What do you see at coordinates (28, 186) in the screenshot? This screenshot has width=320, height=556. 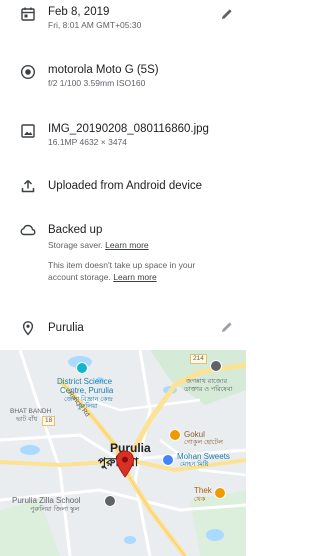 I see `upload-icon` at bounding box center [28, 186].